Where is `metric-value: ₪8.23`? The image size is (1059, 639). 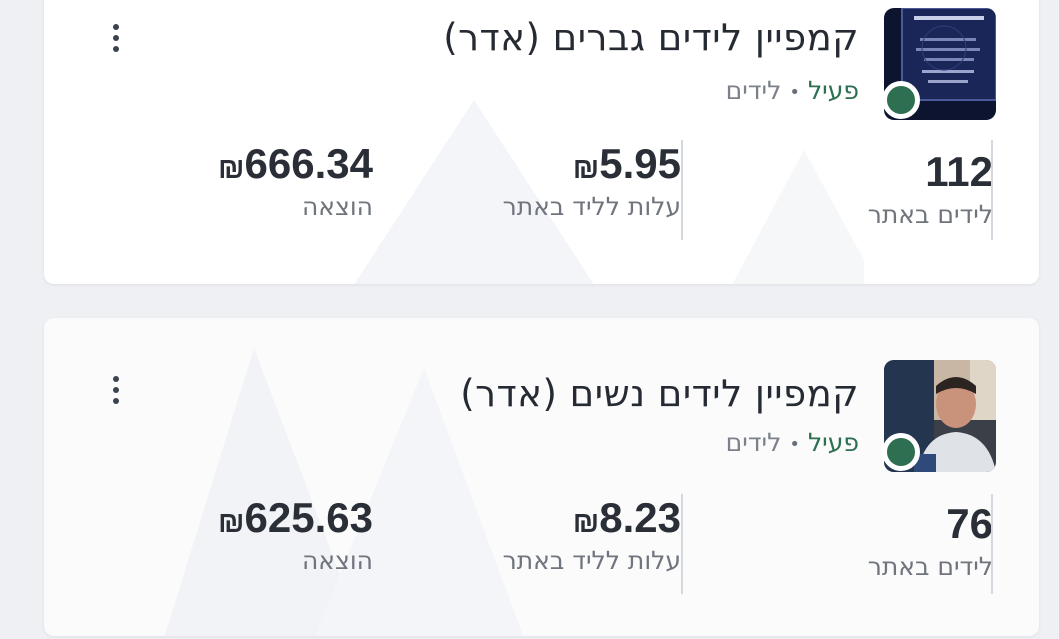
metric-value: ₪8.23 is located at coordinates (592, 518).